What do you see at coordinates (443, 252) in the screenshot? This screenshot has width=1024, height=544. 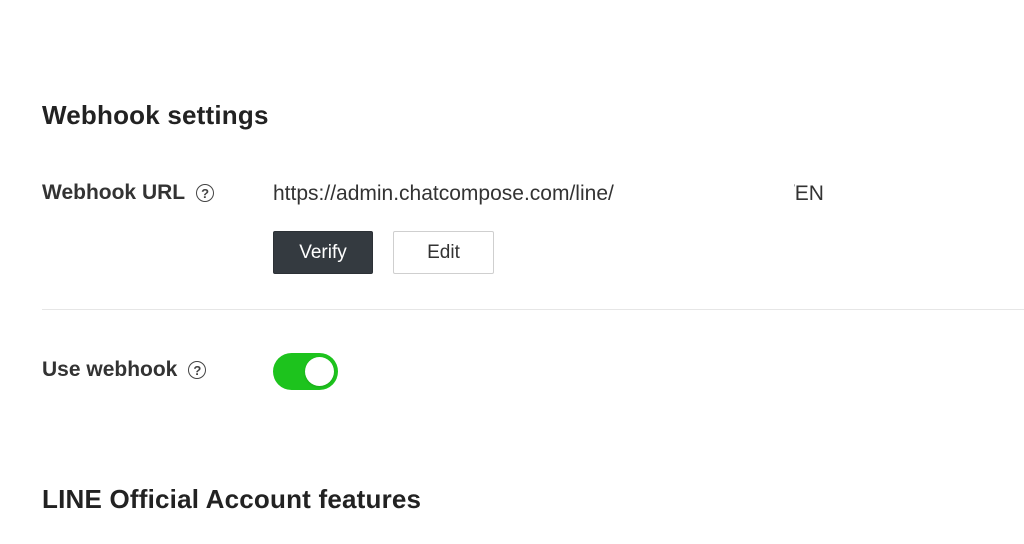 I see `edit-button: Edit` at bounding box center [443, 252].